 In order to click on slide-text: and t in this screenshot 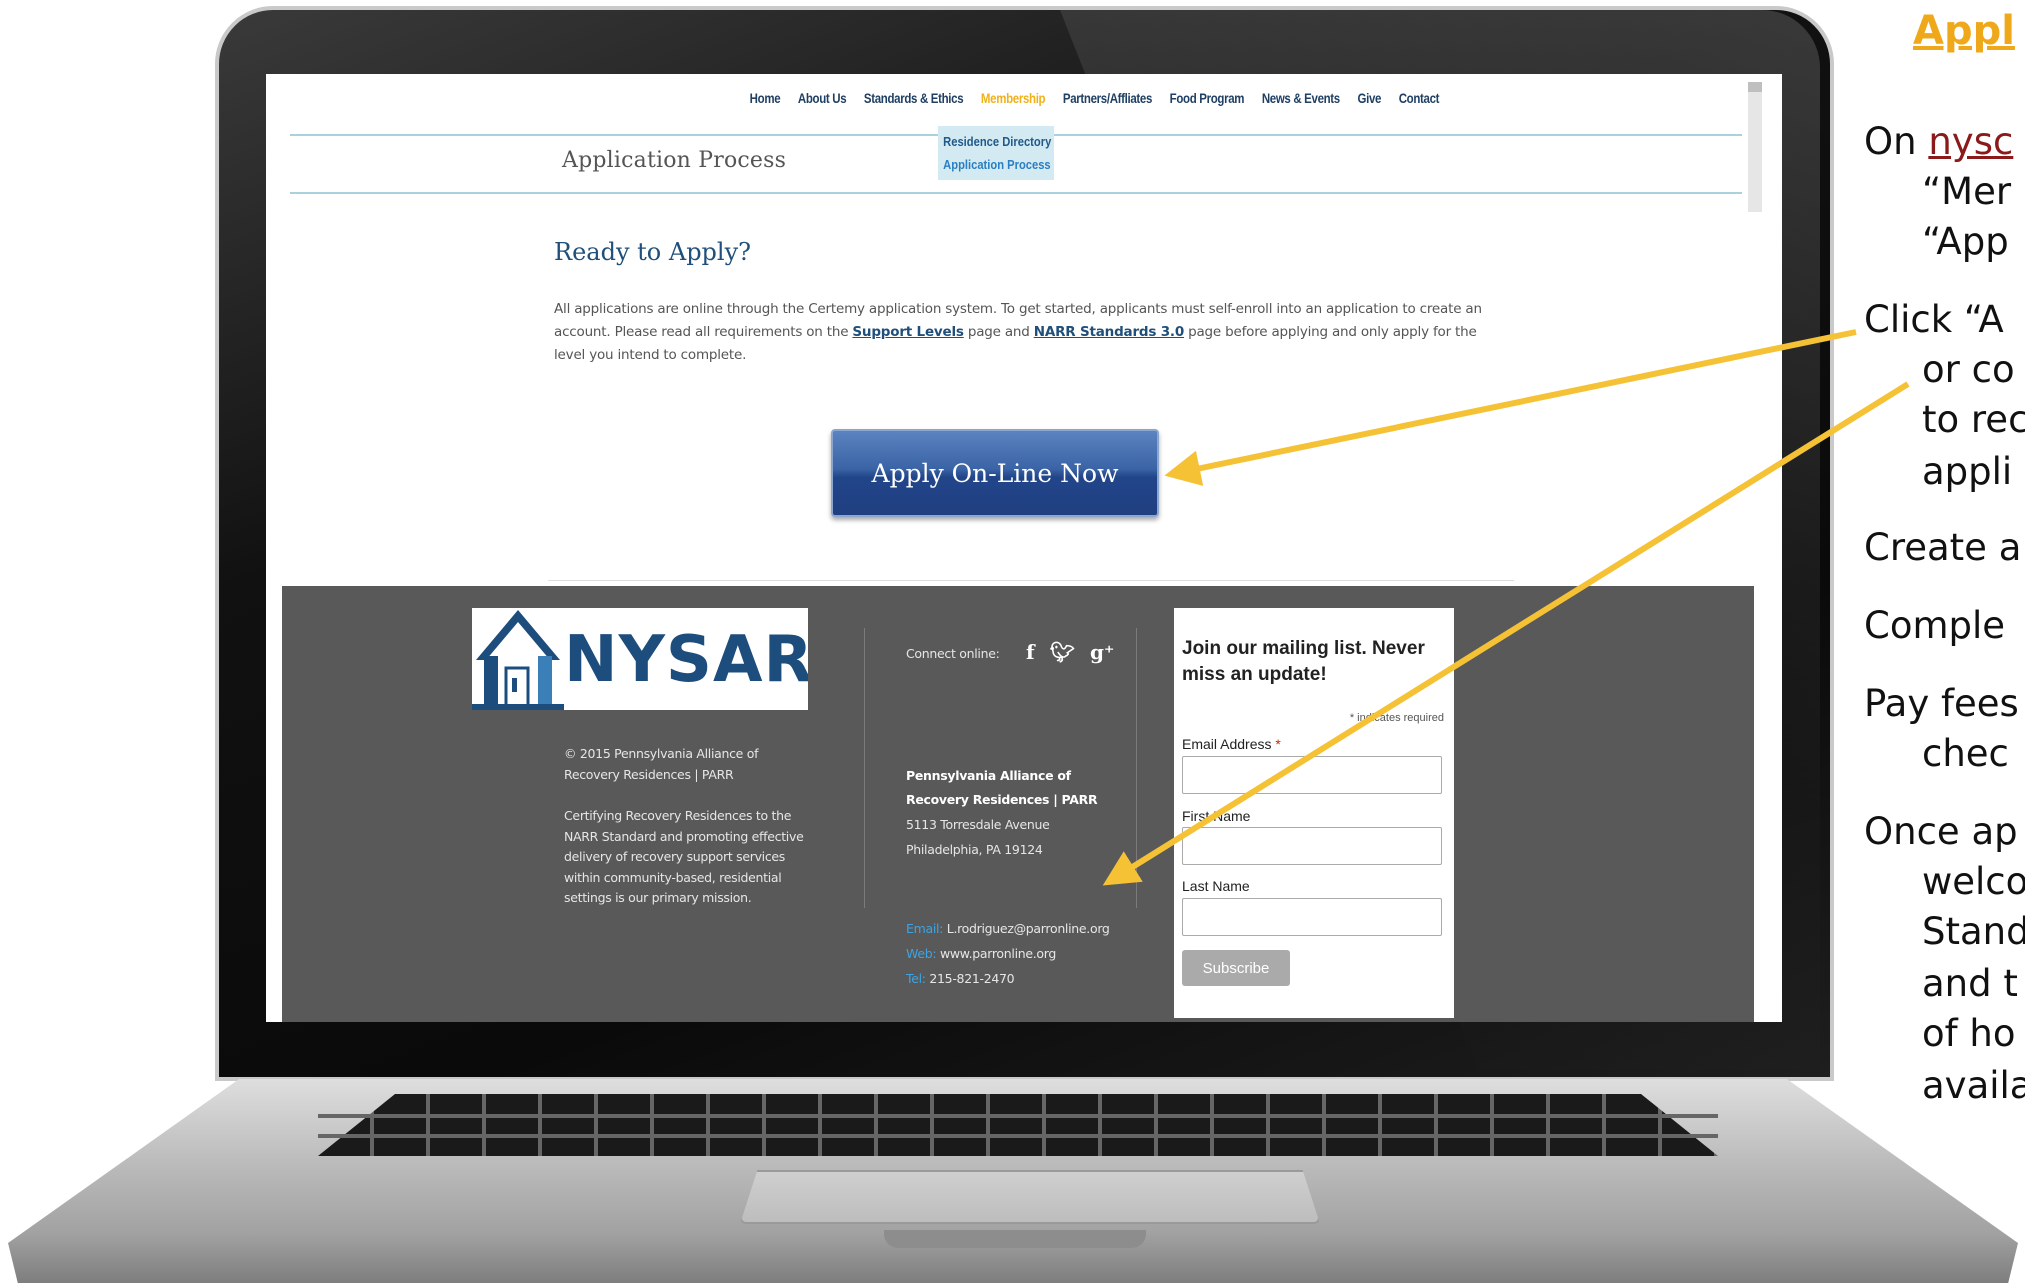, I will do `click(1970, 983)`.